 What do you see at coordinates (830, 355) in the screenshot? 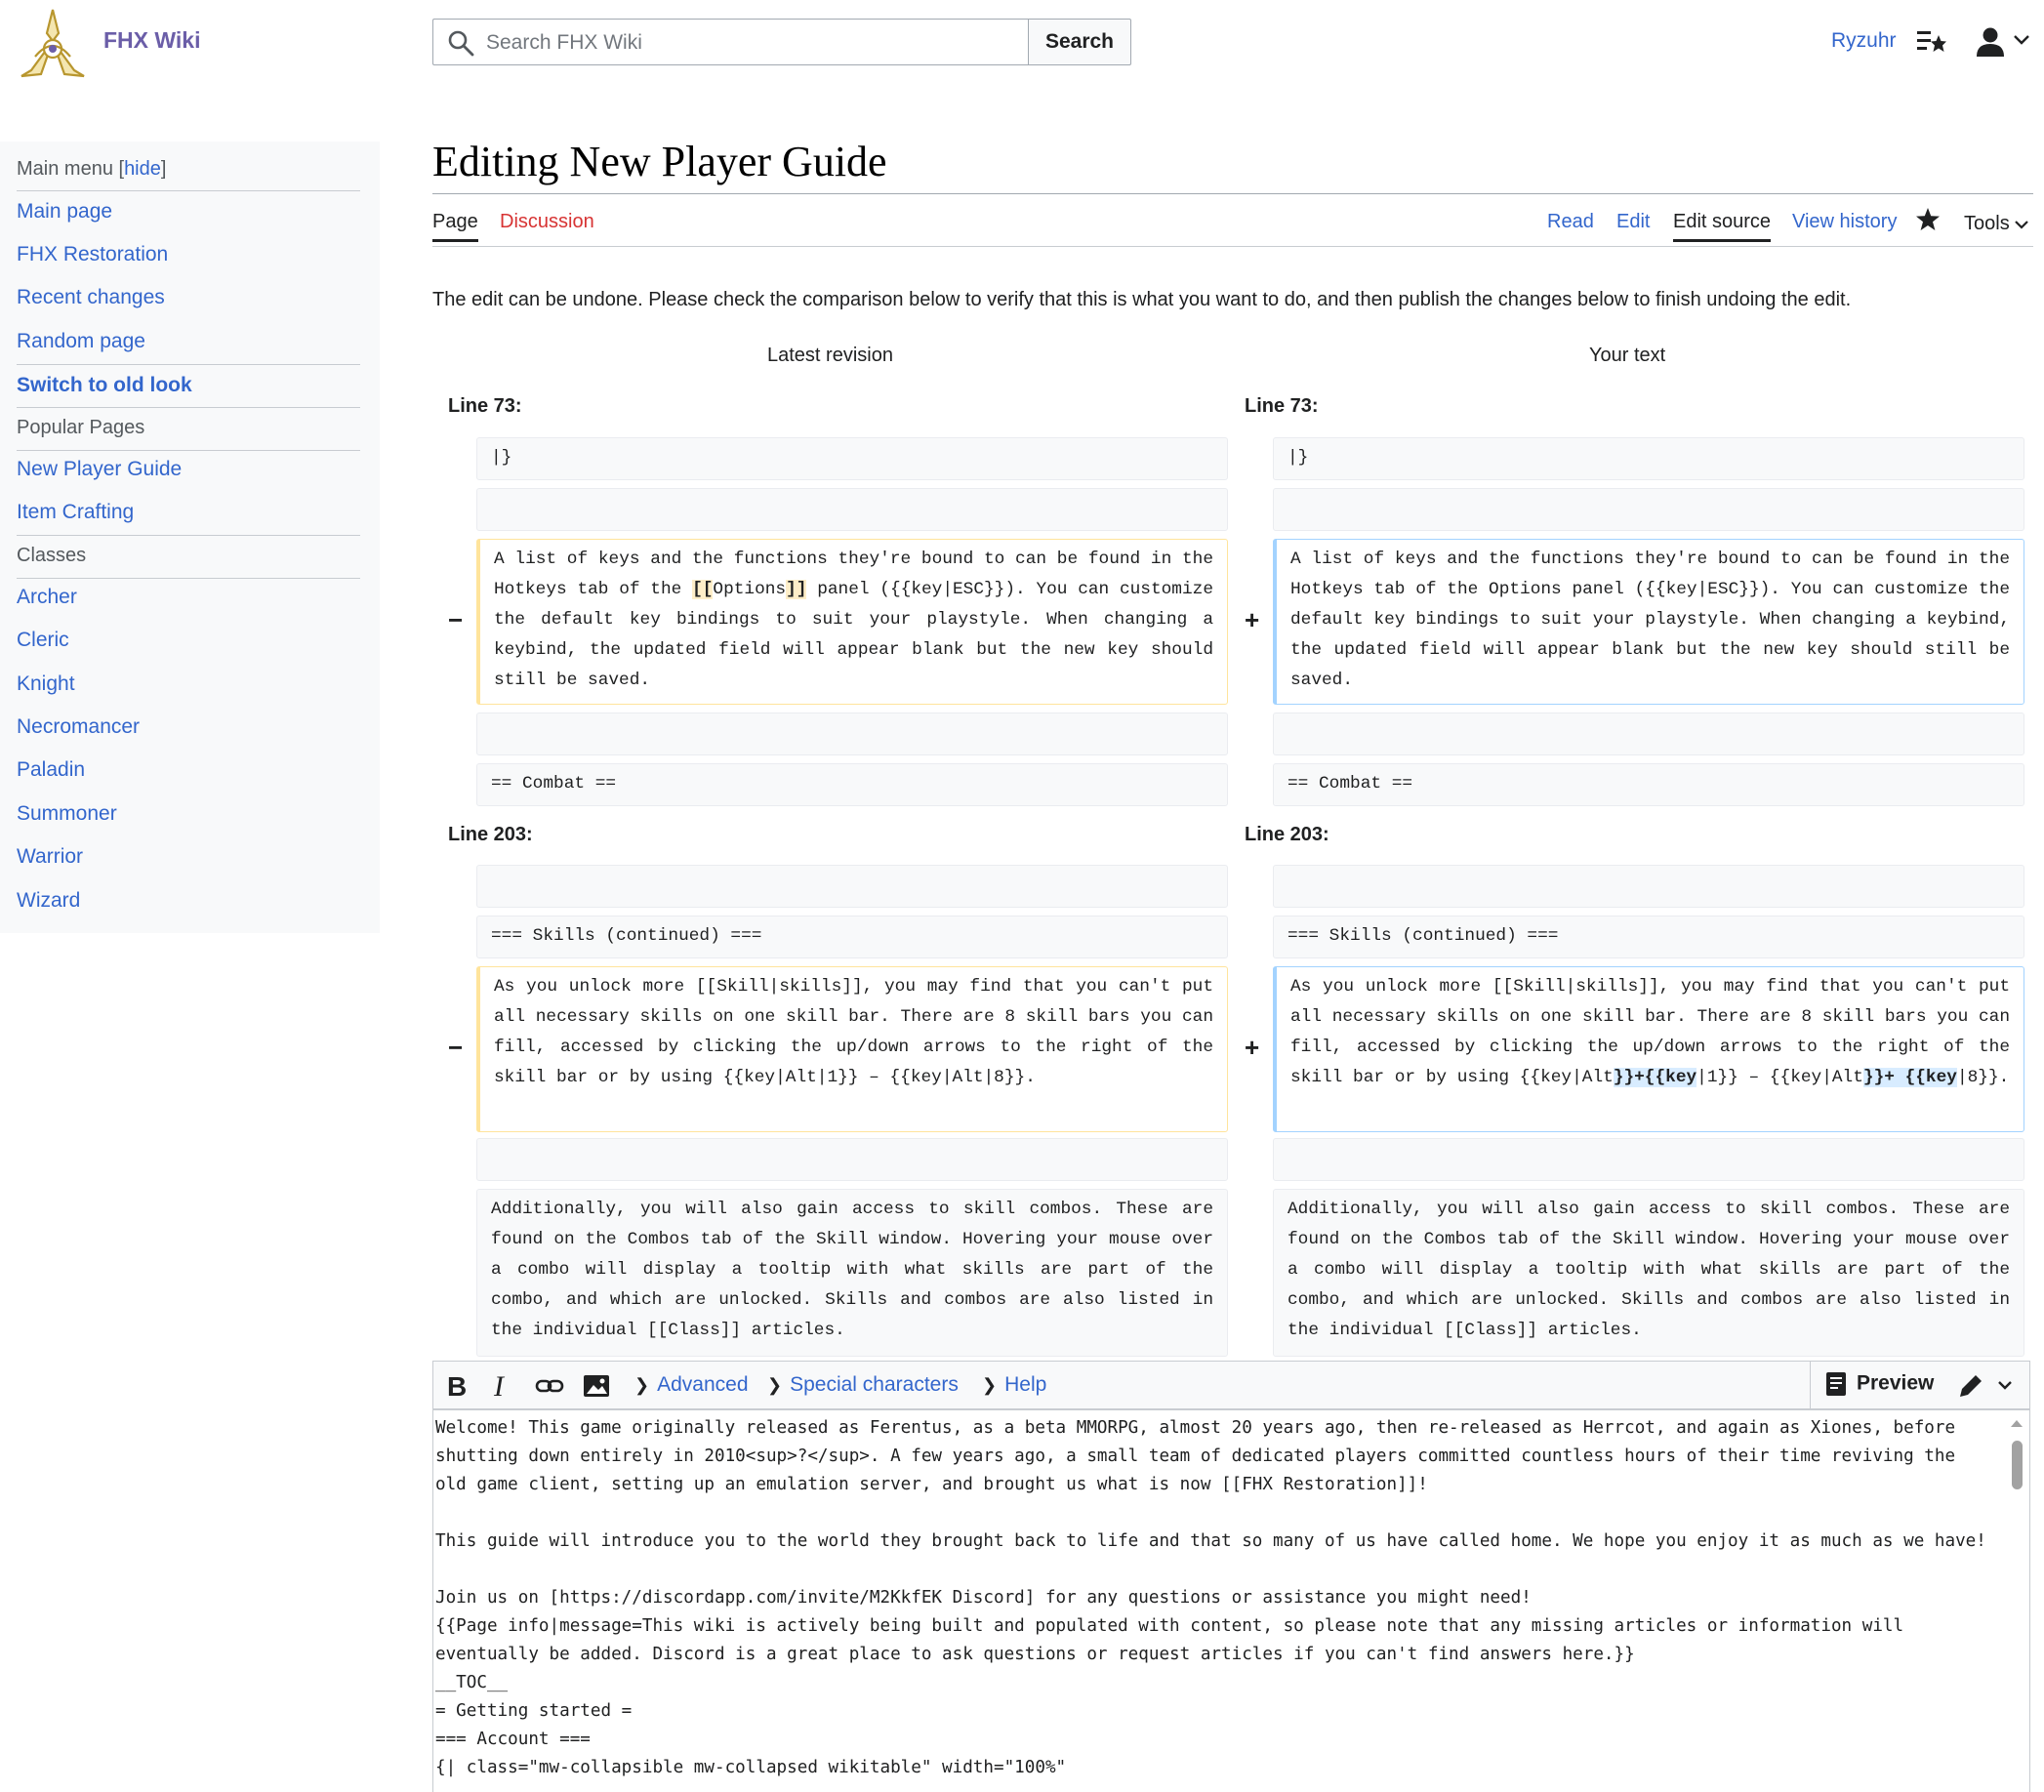
I see `diff-left-header: Latest revision` at bounding box center [830, 355].